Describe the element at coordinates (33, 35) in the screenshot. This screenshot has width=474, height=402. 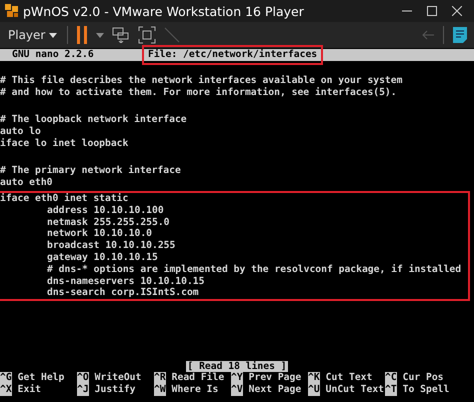
I see `player-menu: Player` at that location.